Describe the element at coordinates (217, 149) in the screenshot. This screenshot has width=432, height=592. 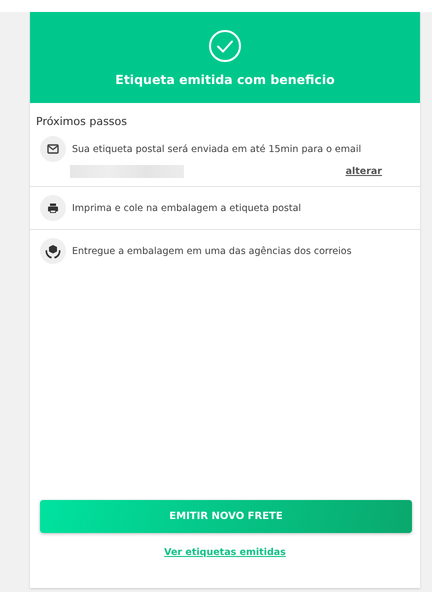
I see `step-text: Sua etiqueta postal será enviada em até 15min para o email` at that location.